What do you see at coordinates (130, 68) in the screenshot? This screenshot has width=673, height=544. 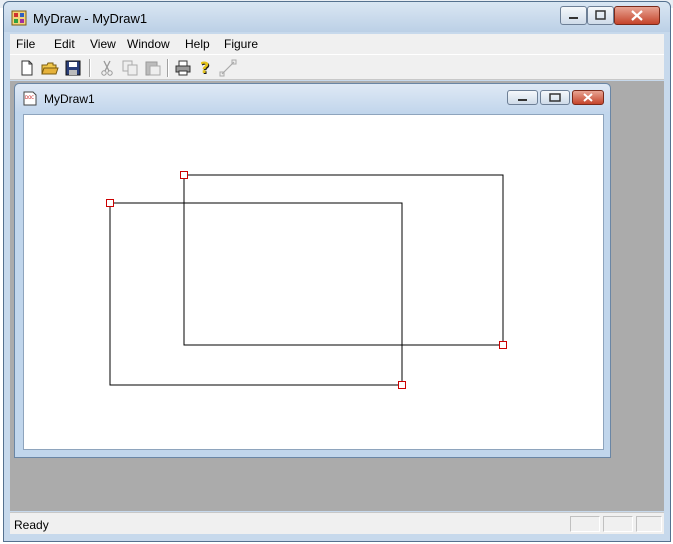 I see `copy-icon` at bounding box center [130, 68].